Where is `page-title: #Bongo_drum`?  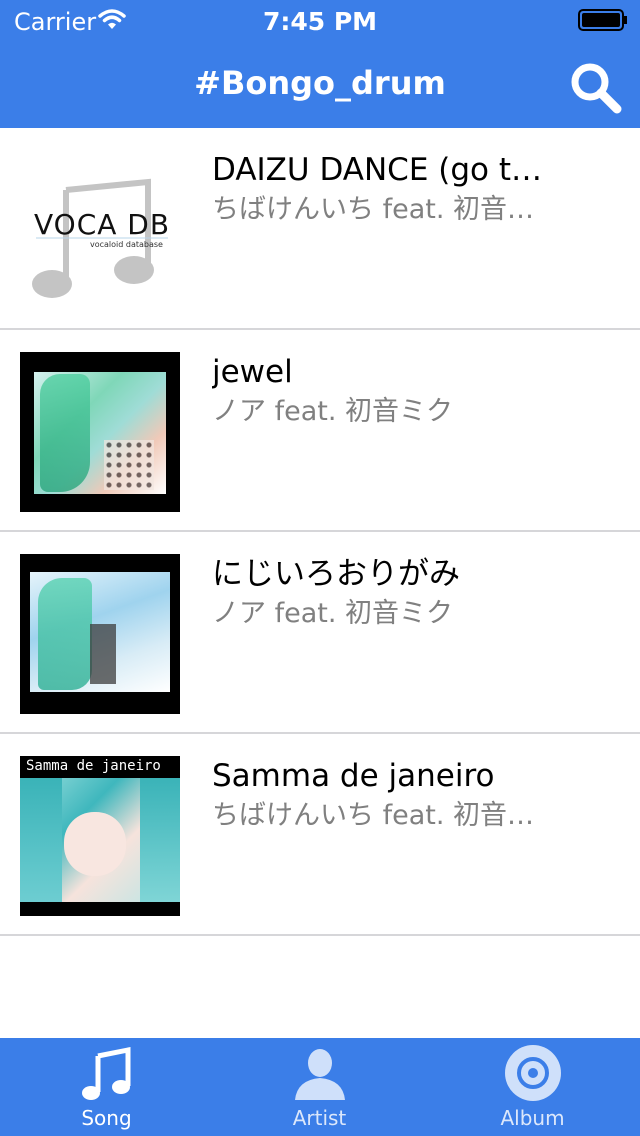
page-title: #Bongo_drum is located at coordinates (320, 83).